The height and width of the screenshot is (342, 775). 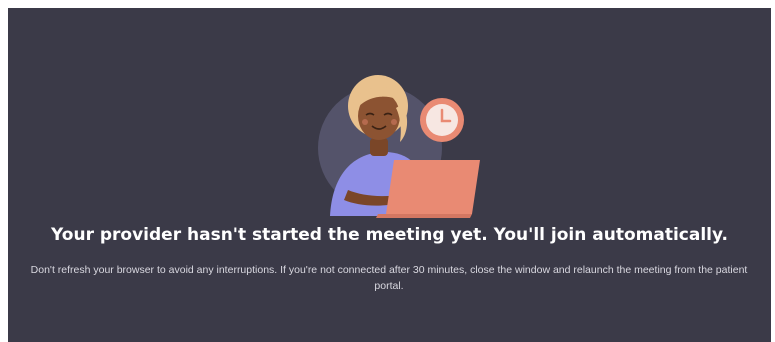 I want to click on waiting-illustration, so click(x=399, y=146).